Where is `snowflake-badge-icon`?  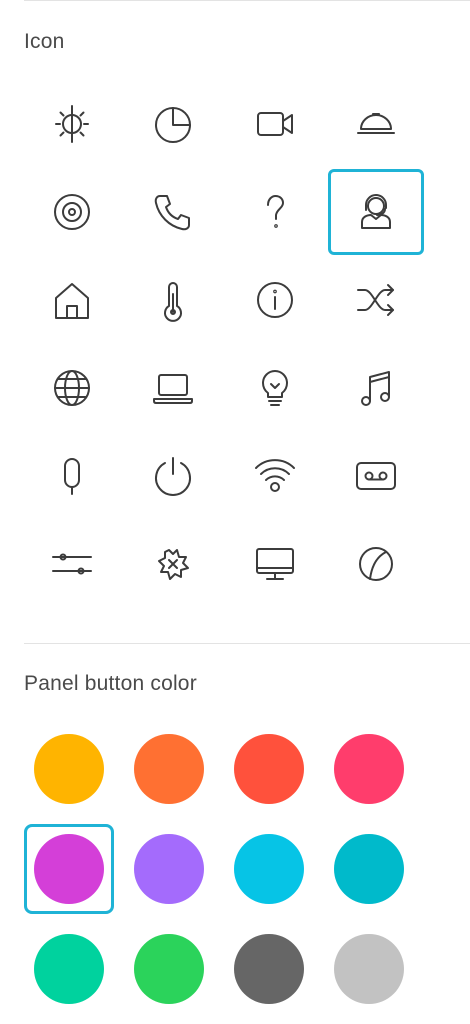 snowflake-badge-icon is located at coordinates (173, 564).